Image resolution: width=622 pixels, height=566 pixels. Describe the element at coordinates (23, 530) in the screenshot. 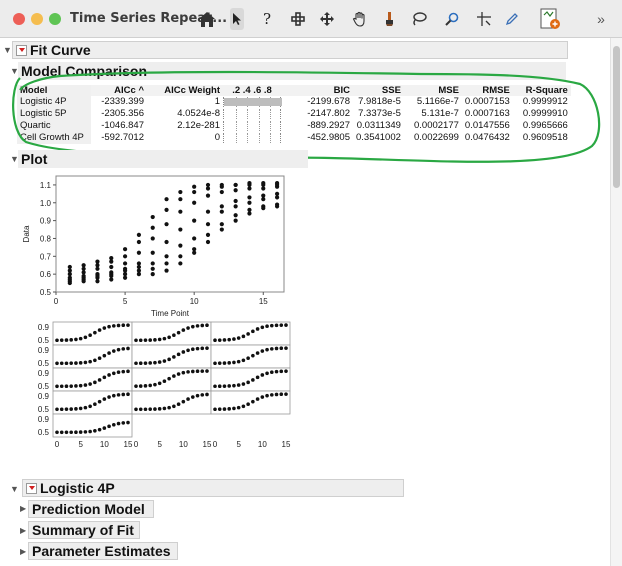

I see `summary-of-fit-disclosure-icon: ▶` at that location.